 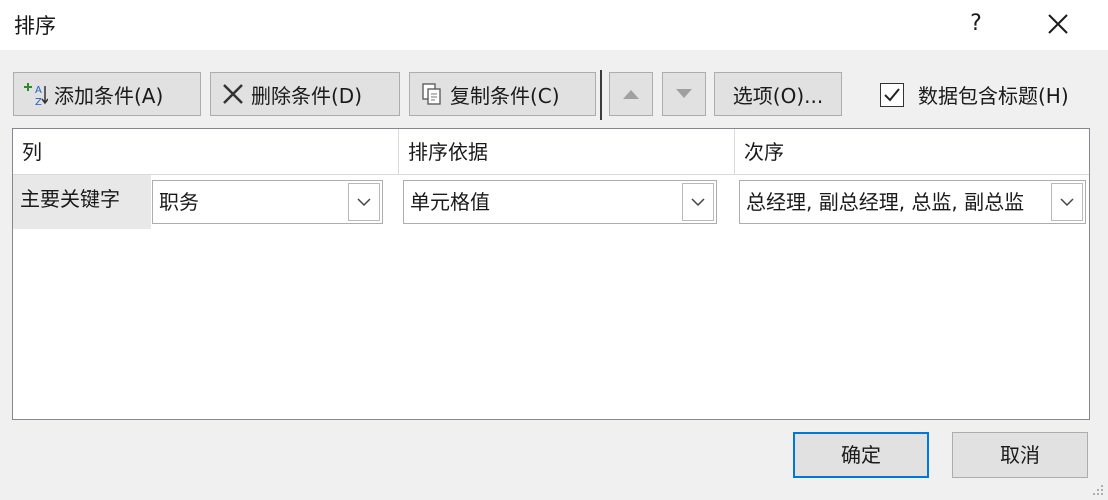 I want to click on close-icon, so click(x=1058, y=24).